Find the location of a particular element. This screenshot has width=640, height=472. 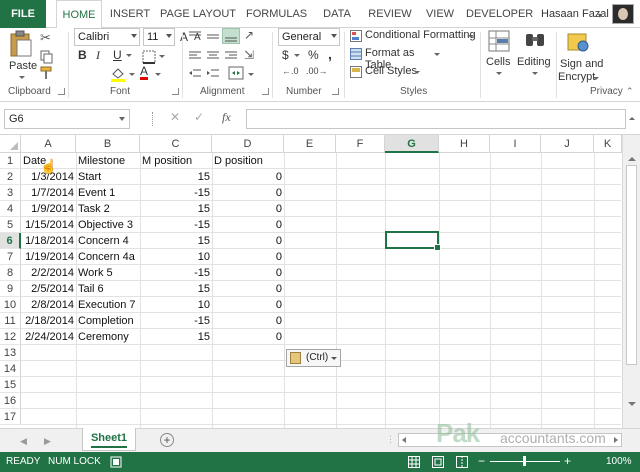

cell-b4: Task 2 is located at coordinates (108, 209).